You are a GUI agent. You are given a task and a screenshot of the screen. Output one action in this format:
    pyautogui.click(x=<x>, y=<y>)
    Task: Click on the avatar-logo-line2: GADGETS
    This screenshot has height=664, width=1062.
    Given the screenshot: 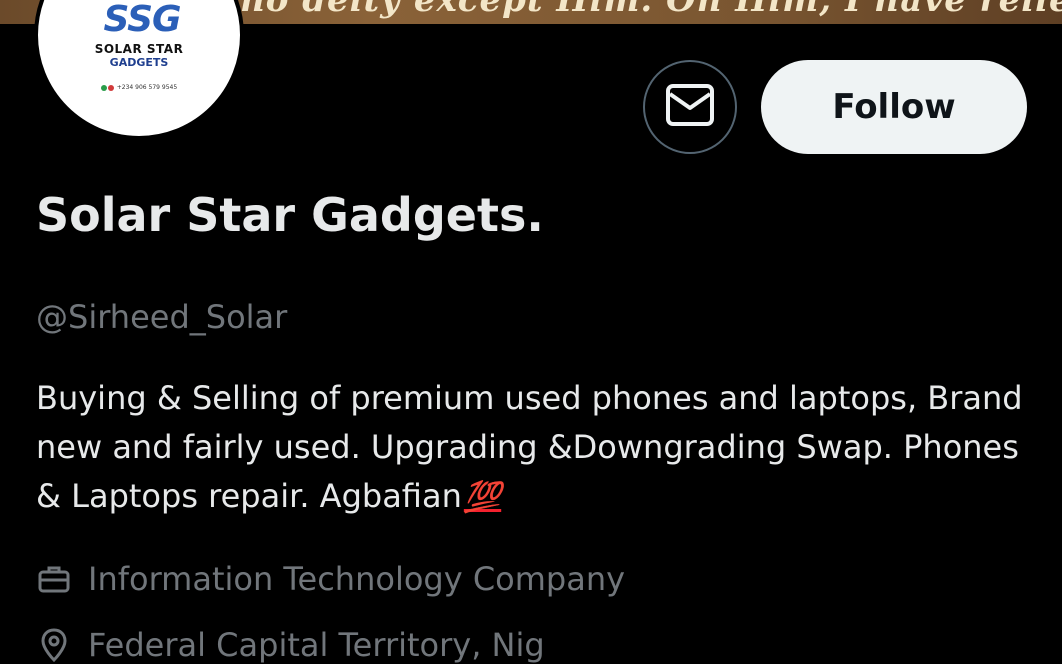 What is the action you would take?
    pyautogui.click(x=139, y=62)
    